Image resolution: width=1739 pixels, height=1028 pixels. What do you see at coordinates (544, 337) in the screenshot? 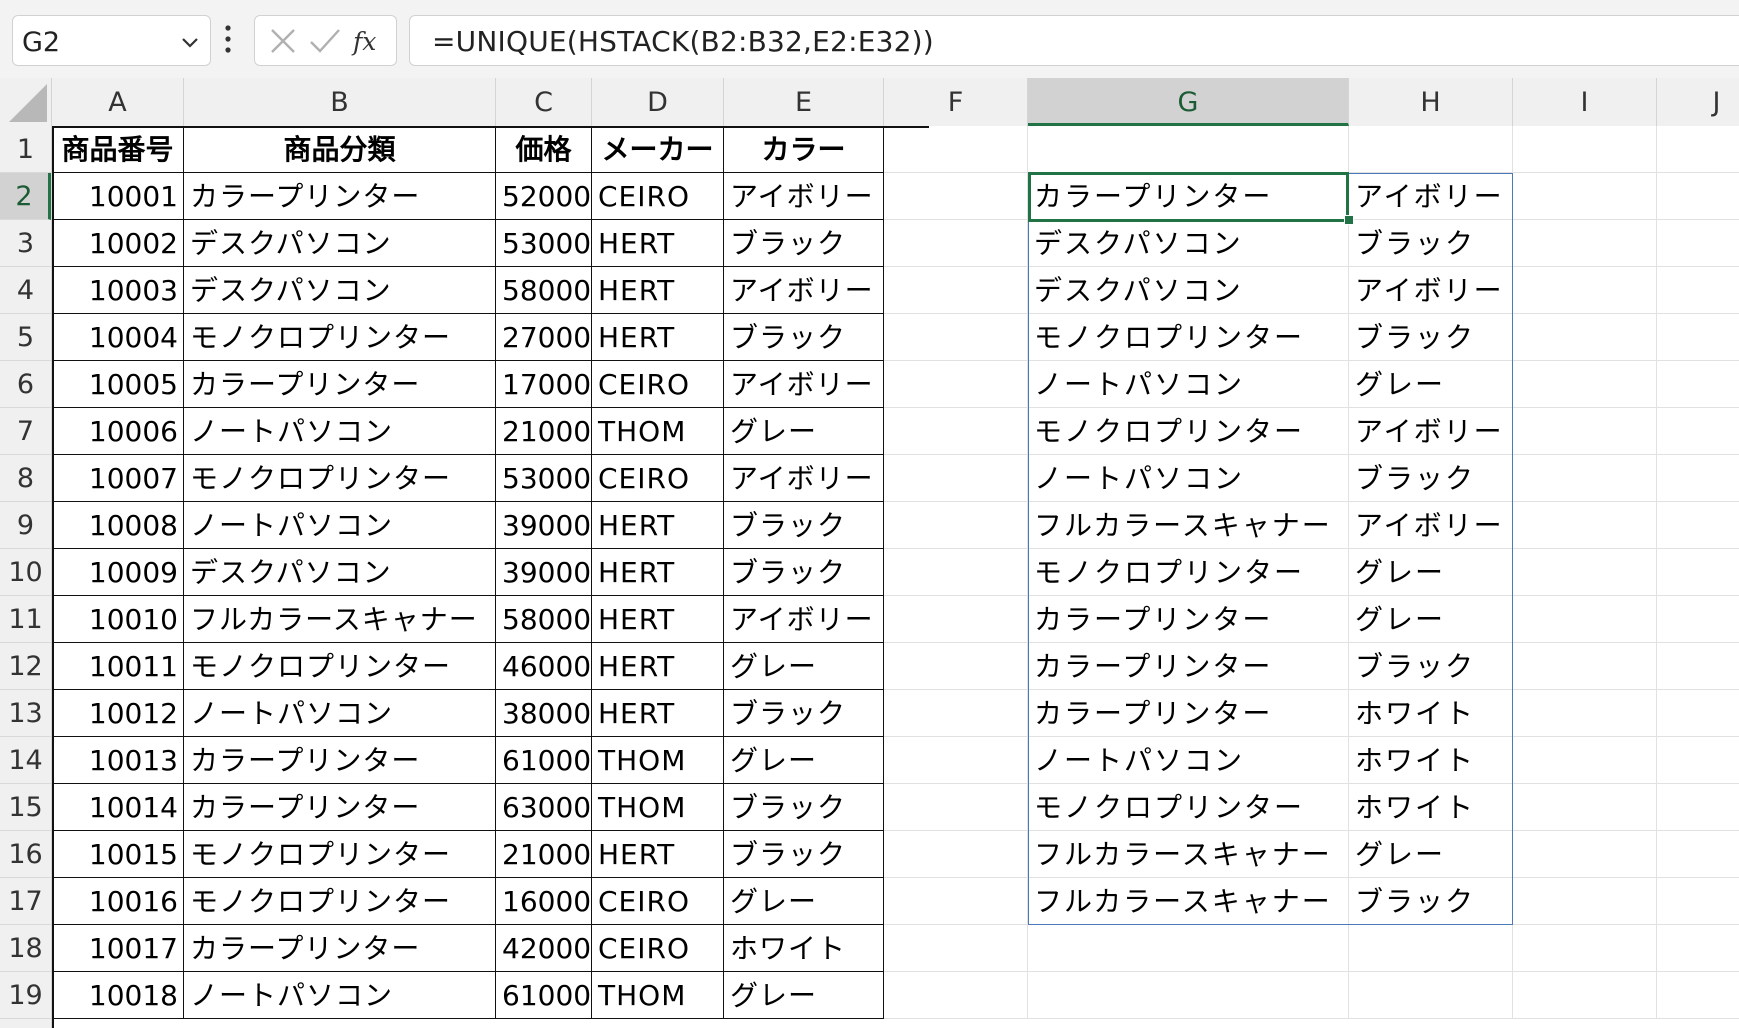
I see `table-cell: 27000` at bounding box center [544, 337].